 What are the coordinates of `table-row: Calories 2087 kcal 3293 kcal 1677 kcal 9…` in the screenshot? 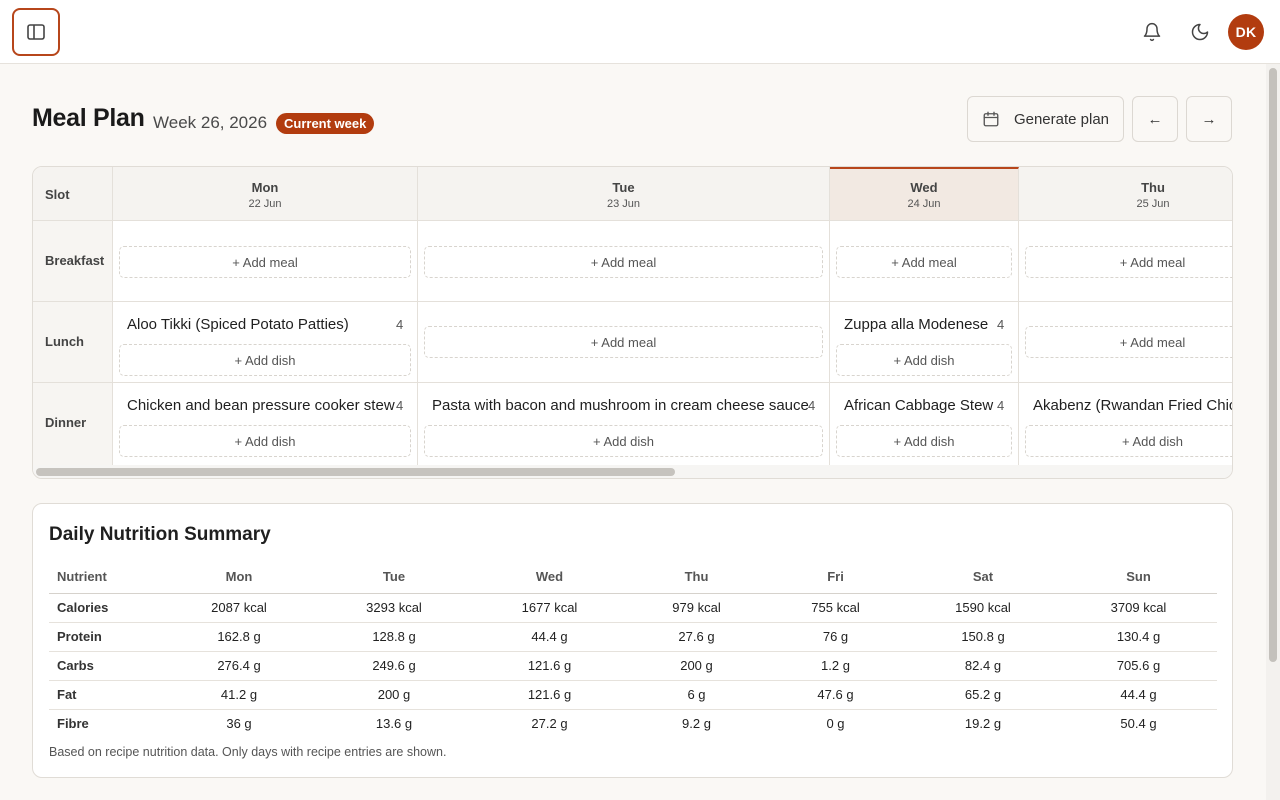 It's located at (633, 608).